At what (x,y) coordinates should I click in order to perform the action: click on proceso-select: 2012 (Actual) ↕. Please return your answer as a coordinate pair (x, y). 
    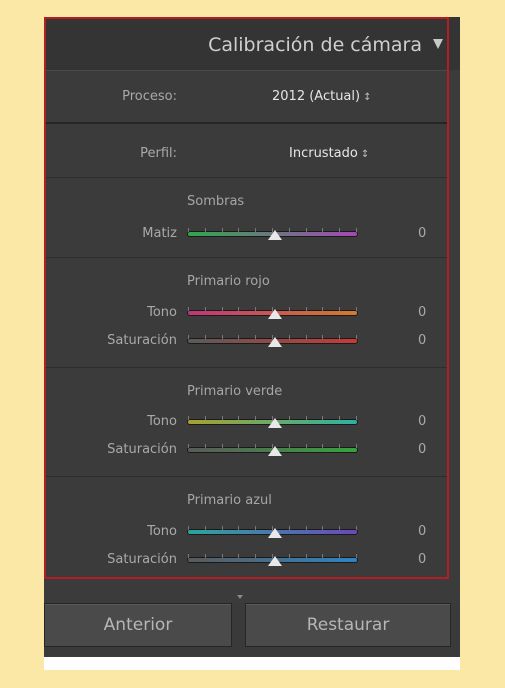
    Looking at the image, I should click on (321, 96).